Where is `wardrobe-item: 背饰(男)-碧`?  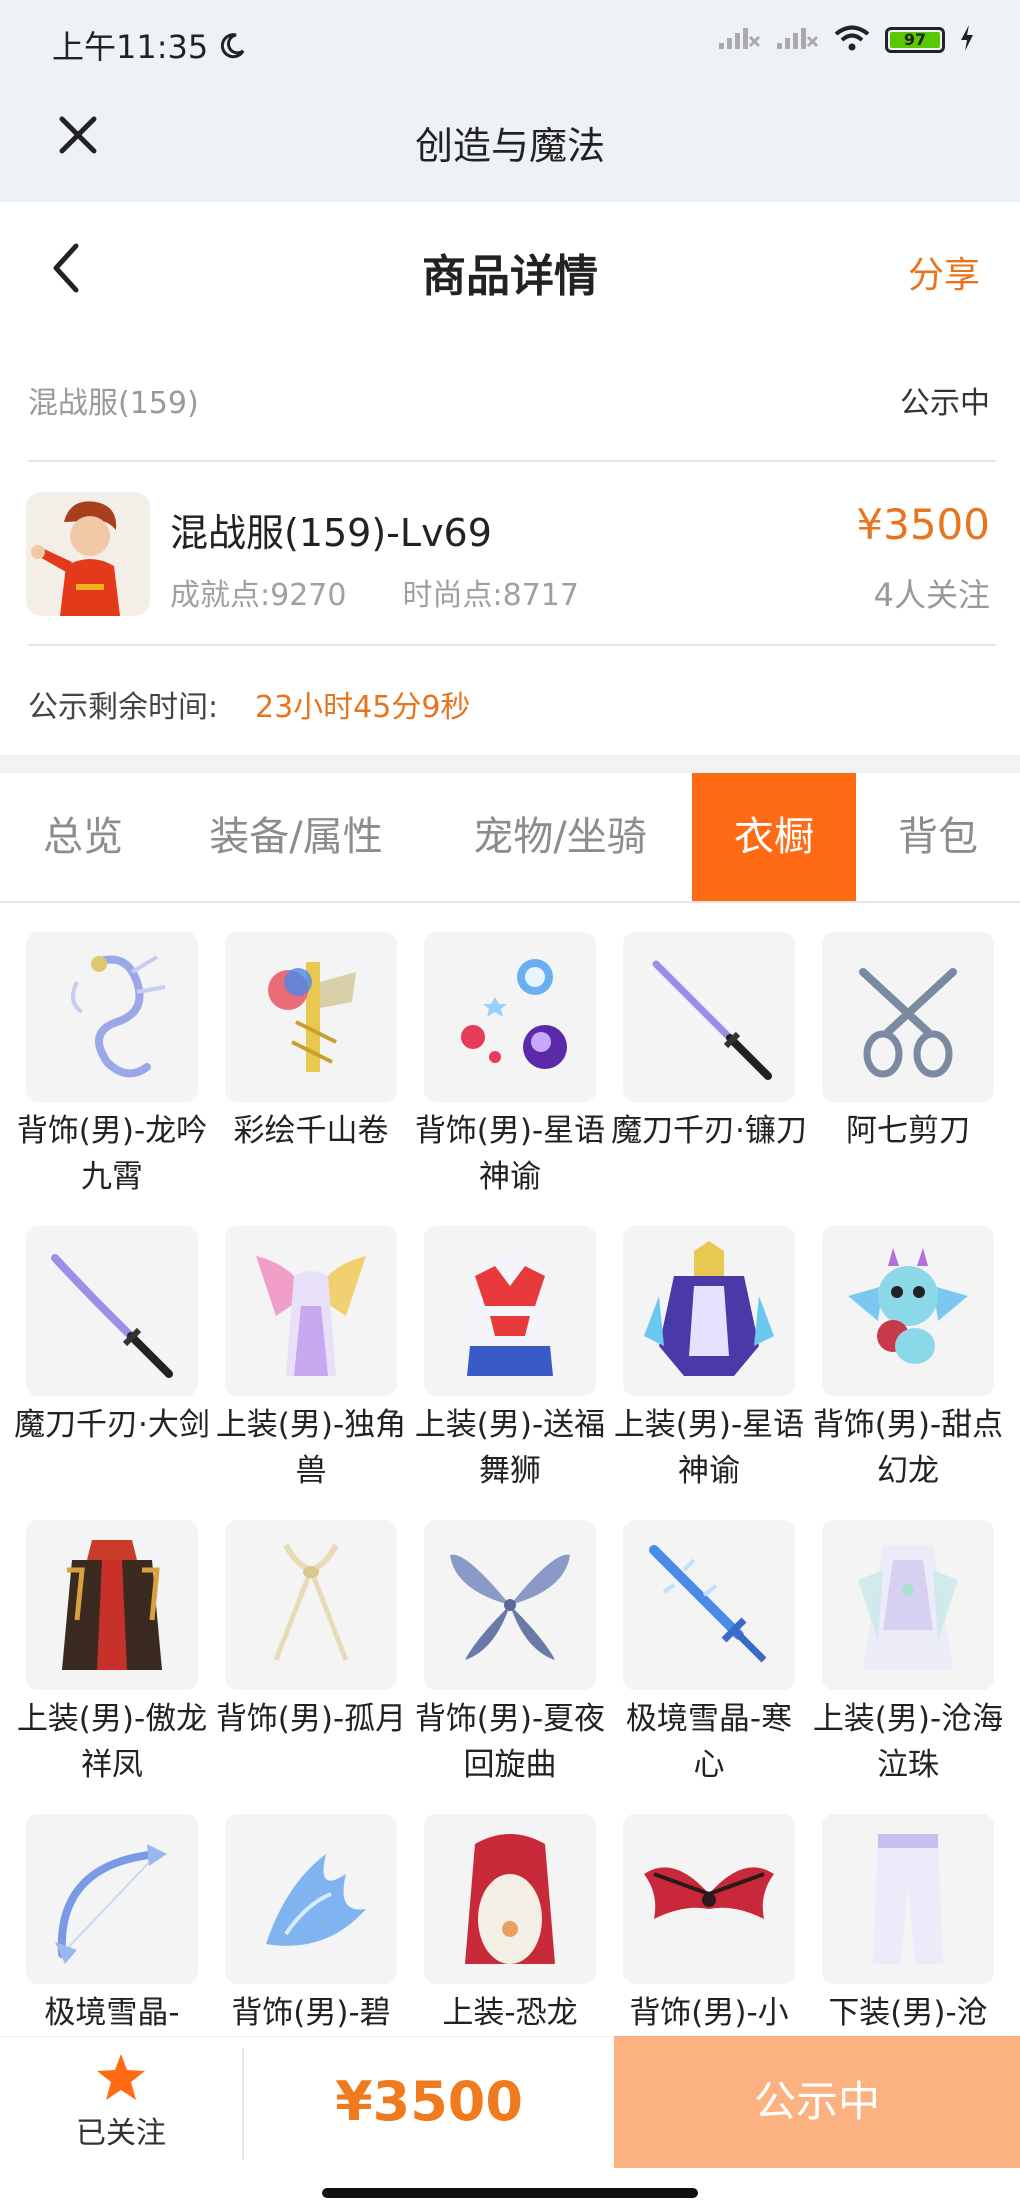 wardrobe-item: 背饰(男)-碧 is located at coordinates (311, 1925).